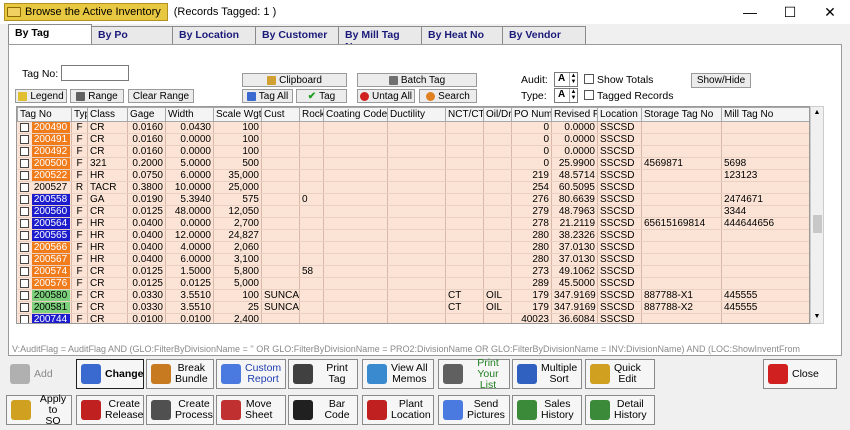  Describe the element at coordinates (323, 410) in the screenshot. I see `bar-code-button: Bar Code` at that location.